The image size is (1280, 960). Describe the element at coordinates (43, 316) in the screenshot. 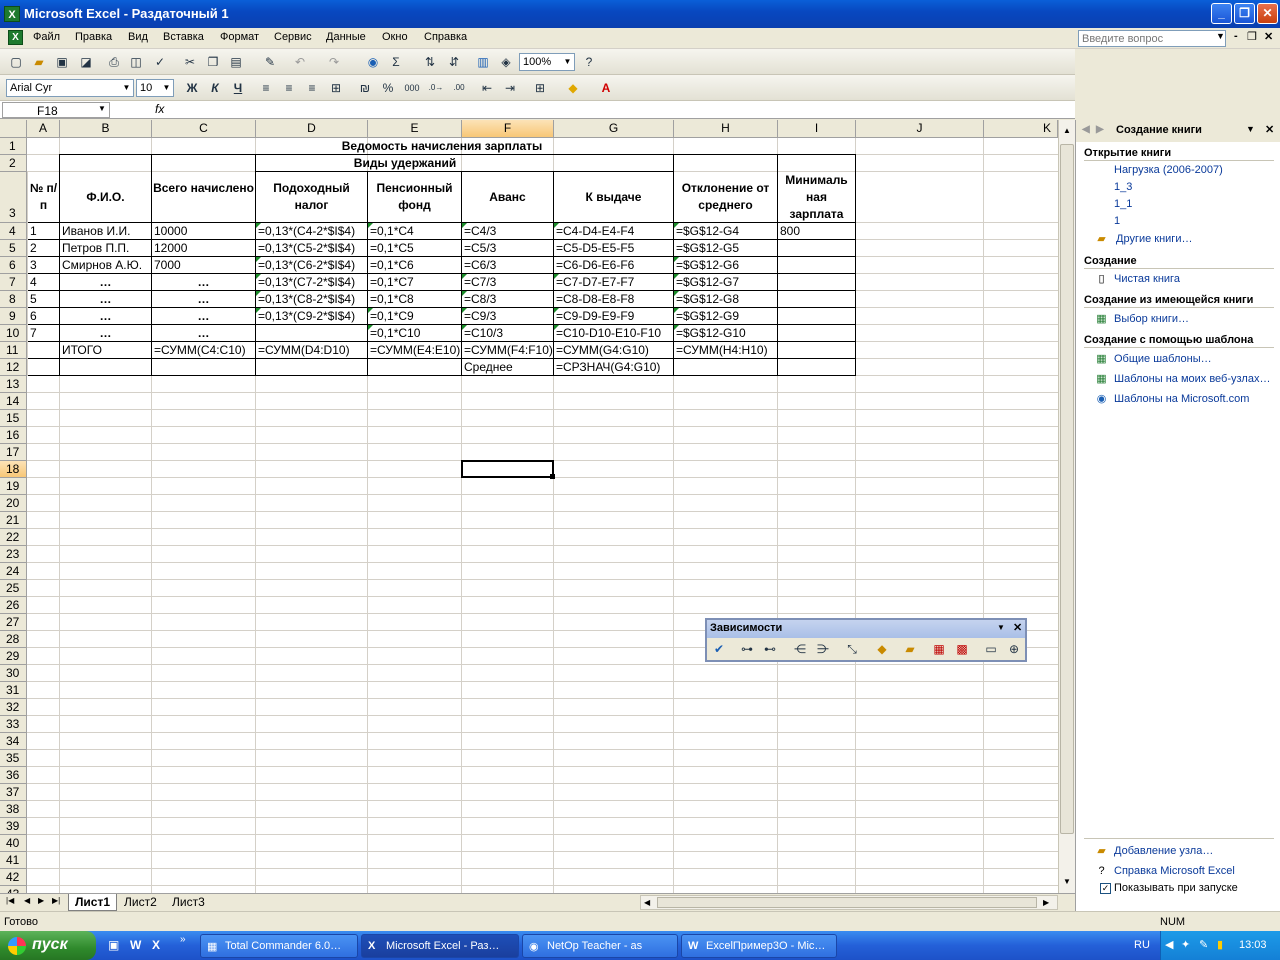

I see `cell-num: 6` at that location.